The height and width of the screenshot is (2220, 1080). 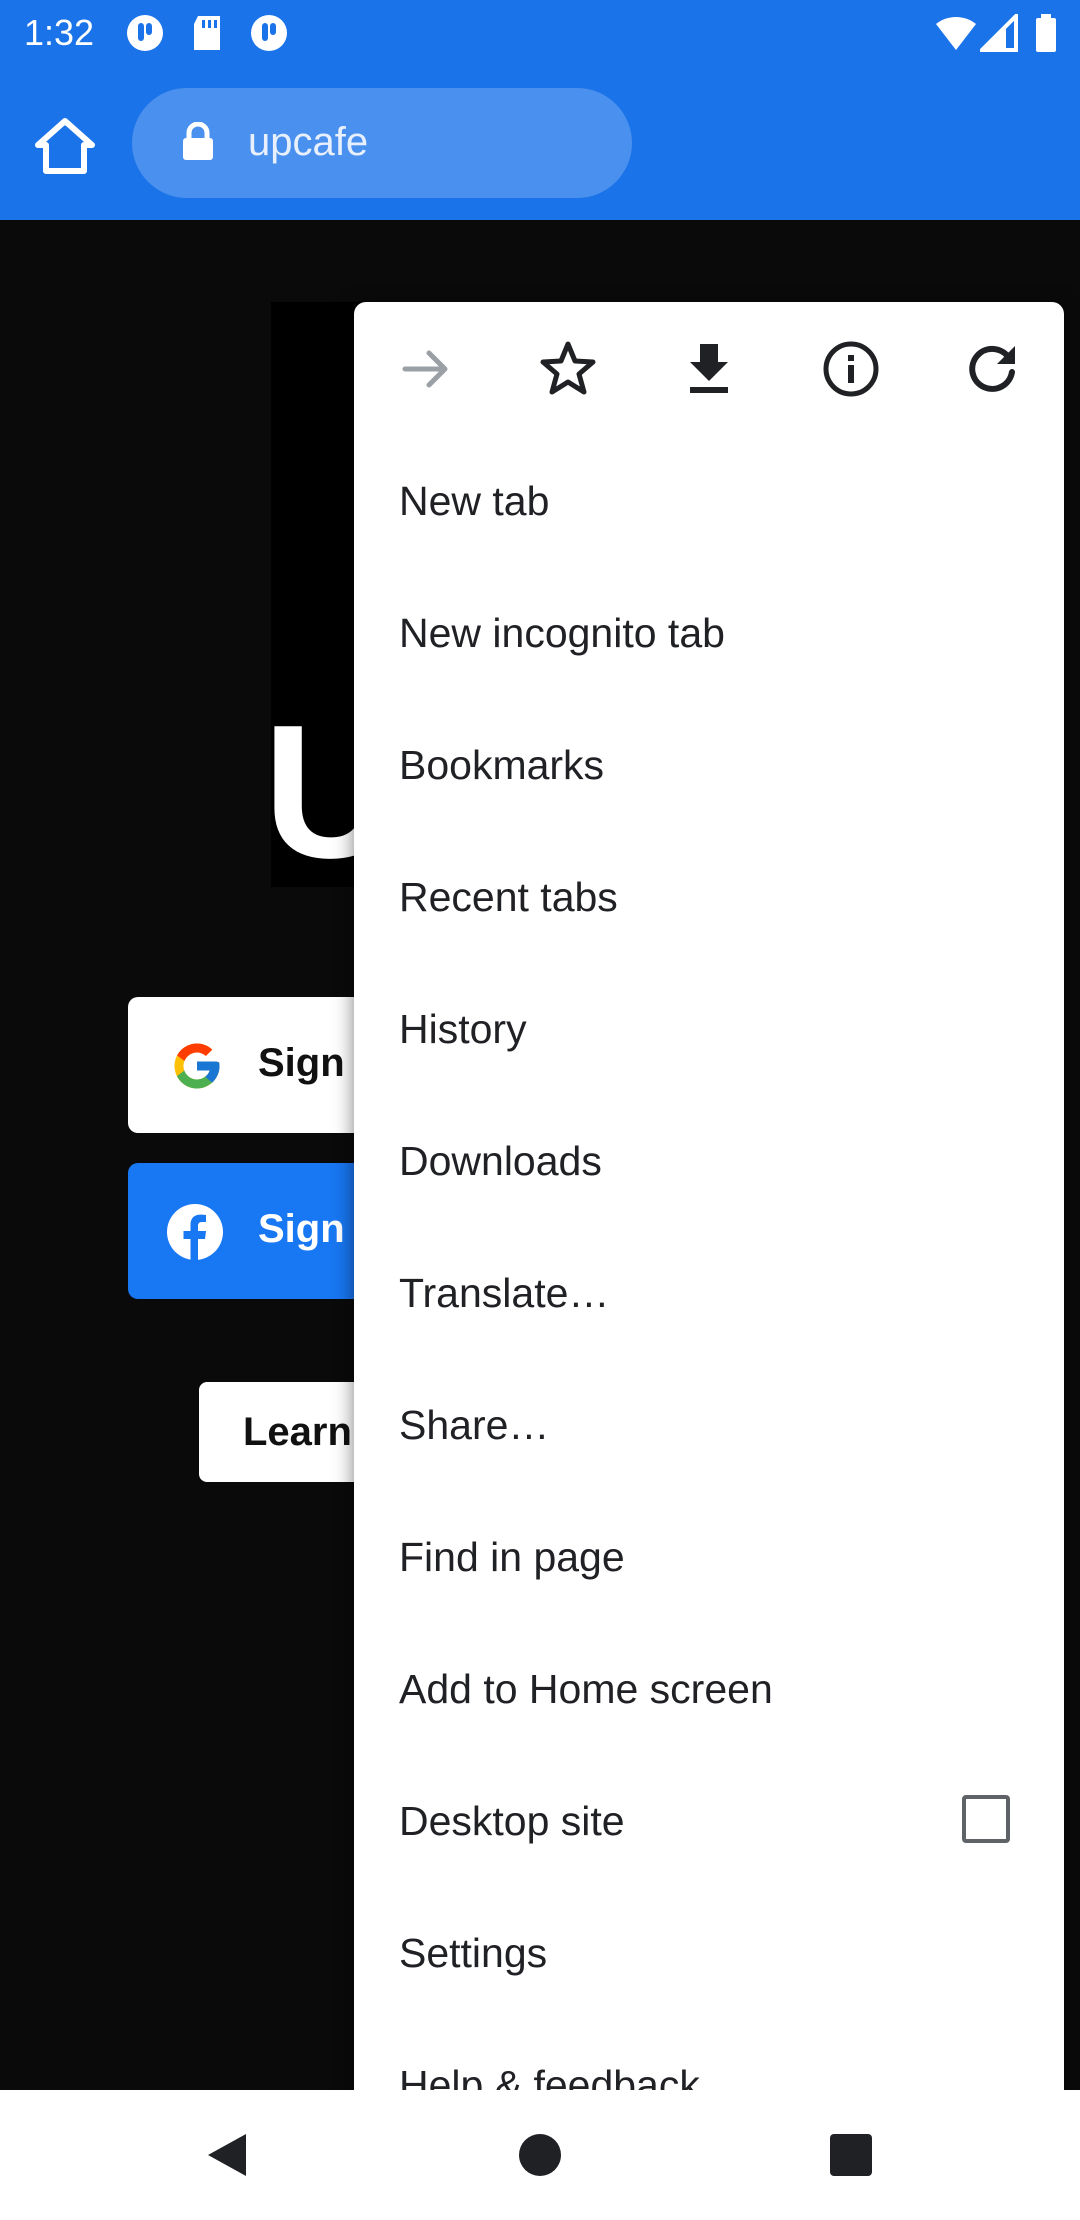 I want to click on system-navigation-bar, so click(x=540, y=2155).